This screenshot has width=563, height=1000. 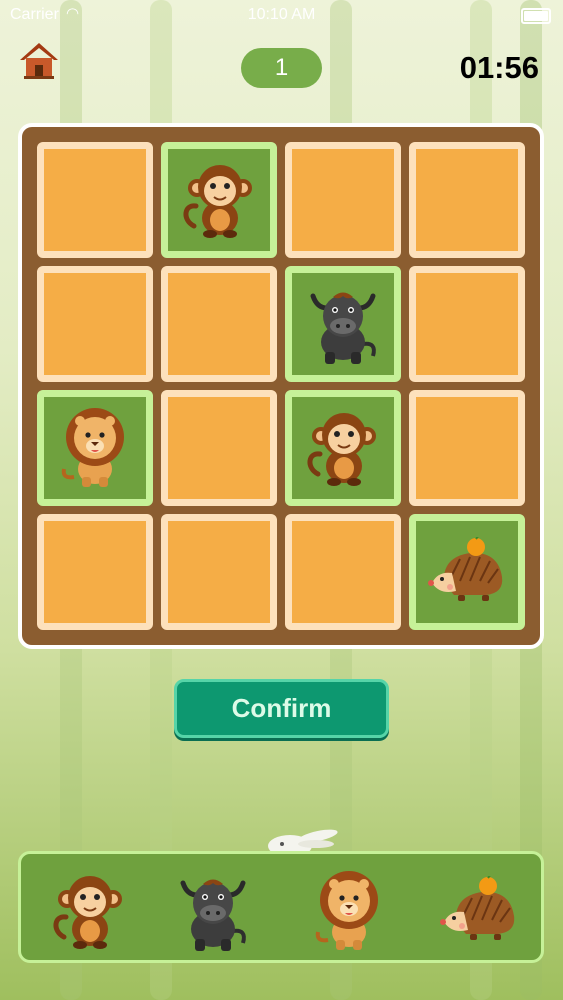 I want to click on home-icon, so click(x=39, y=61).